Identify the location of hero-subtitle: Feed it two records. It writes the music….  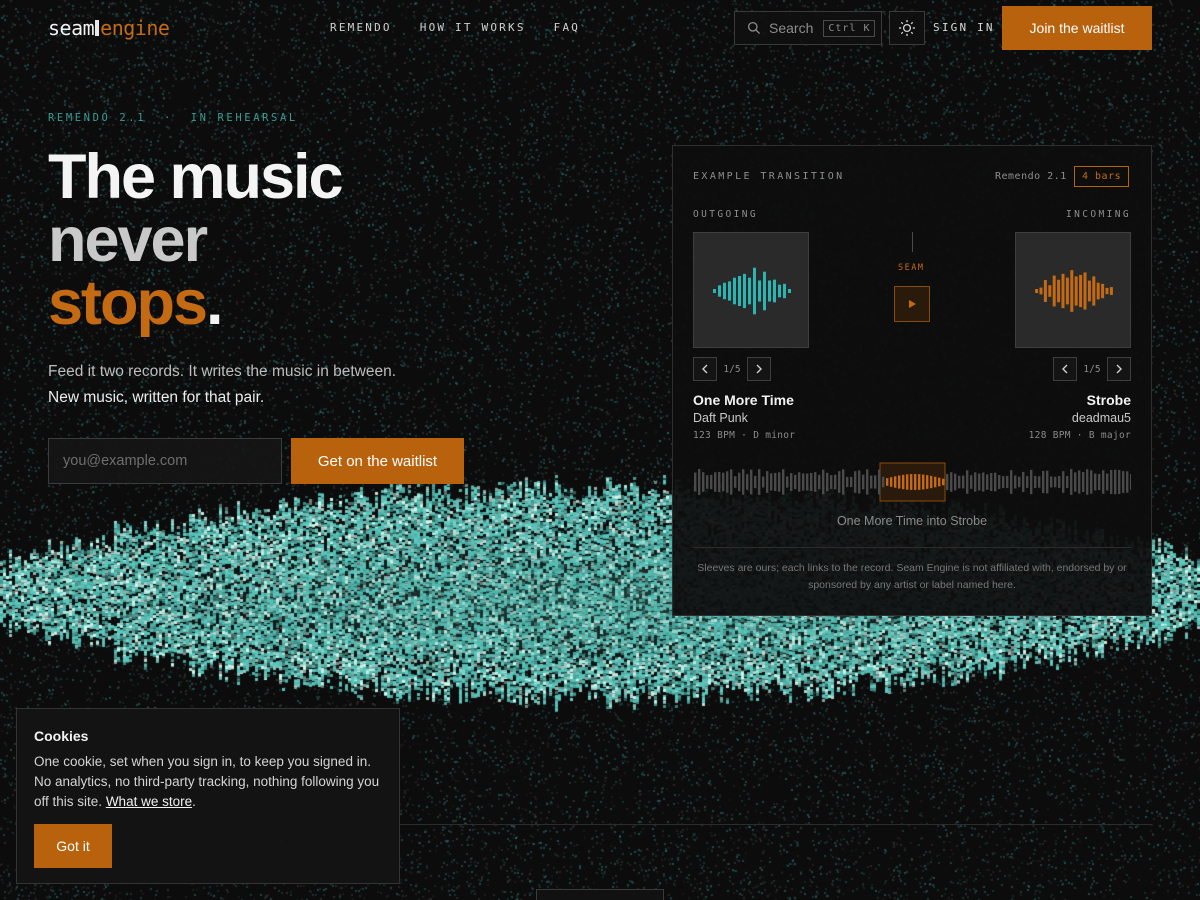
(328, 385).